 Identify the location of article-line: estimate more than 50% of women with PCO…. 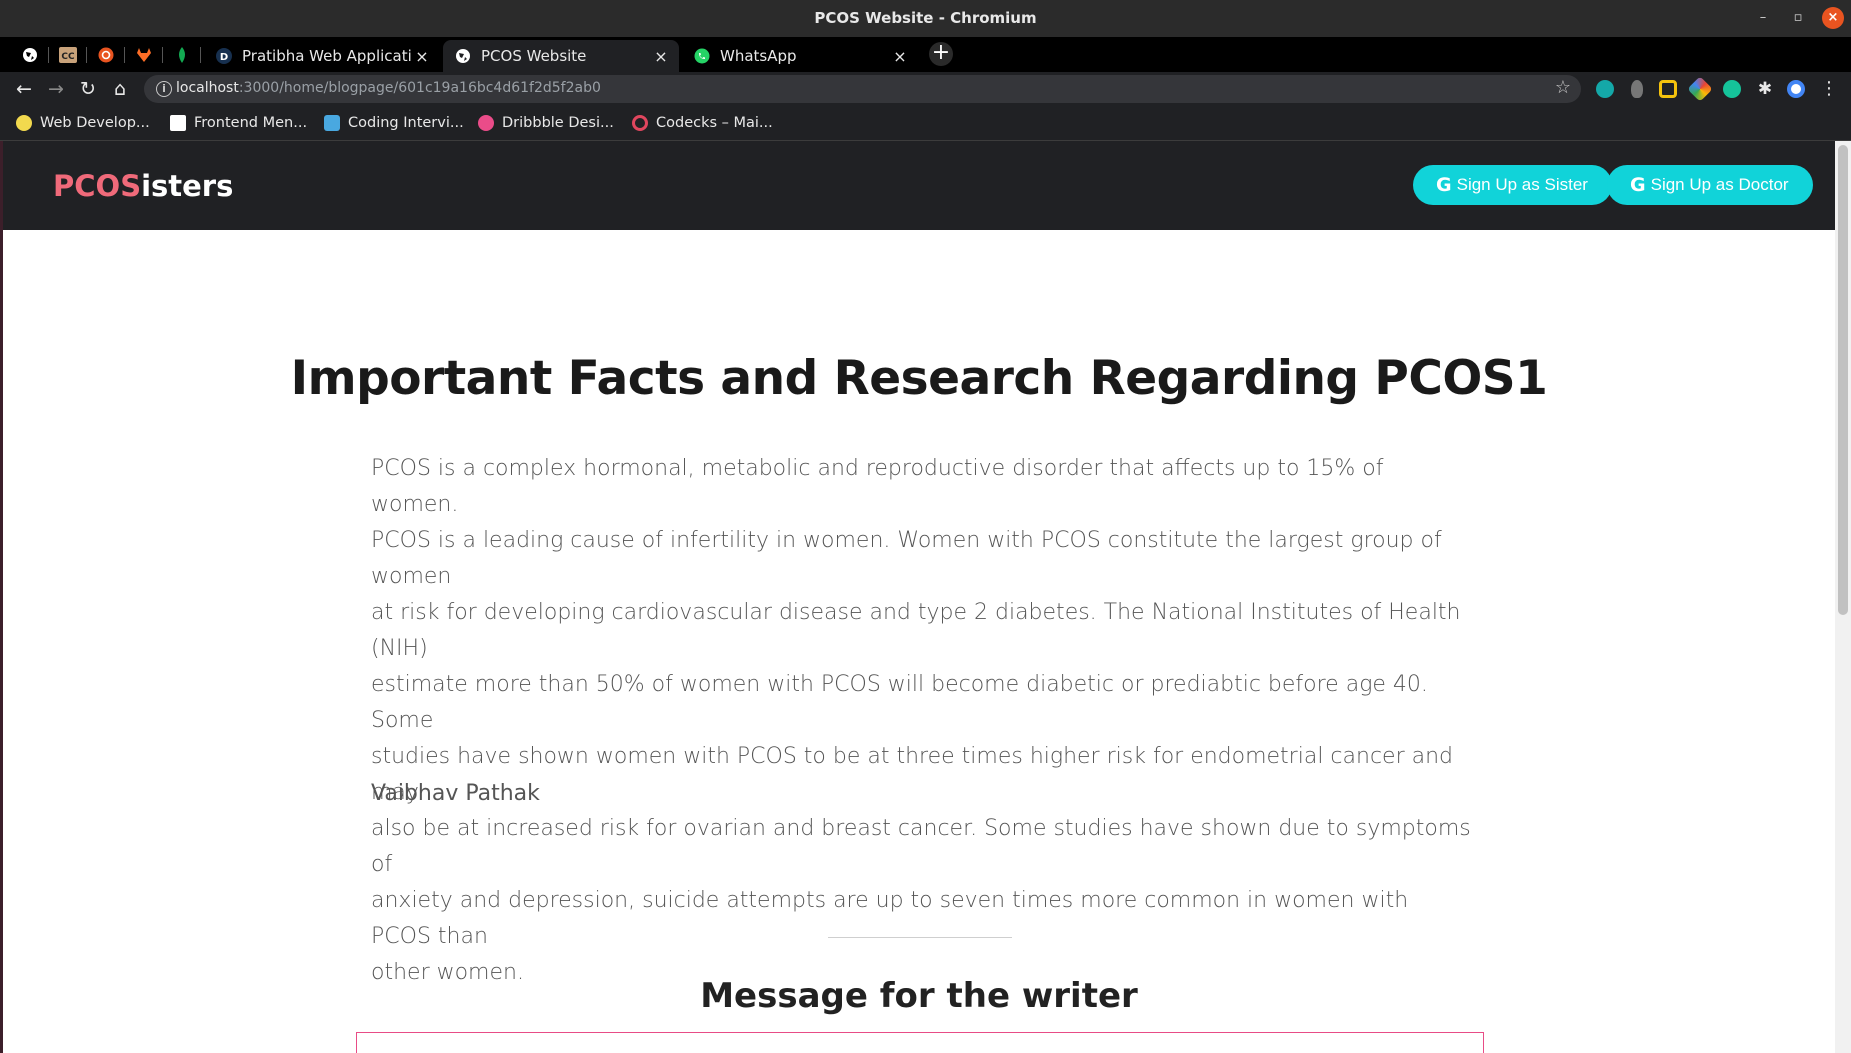
(899, 702).